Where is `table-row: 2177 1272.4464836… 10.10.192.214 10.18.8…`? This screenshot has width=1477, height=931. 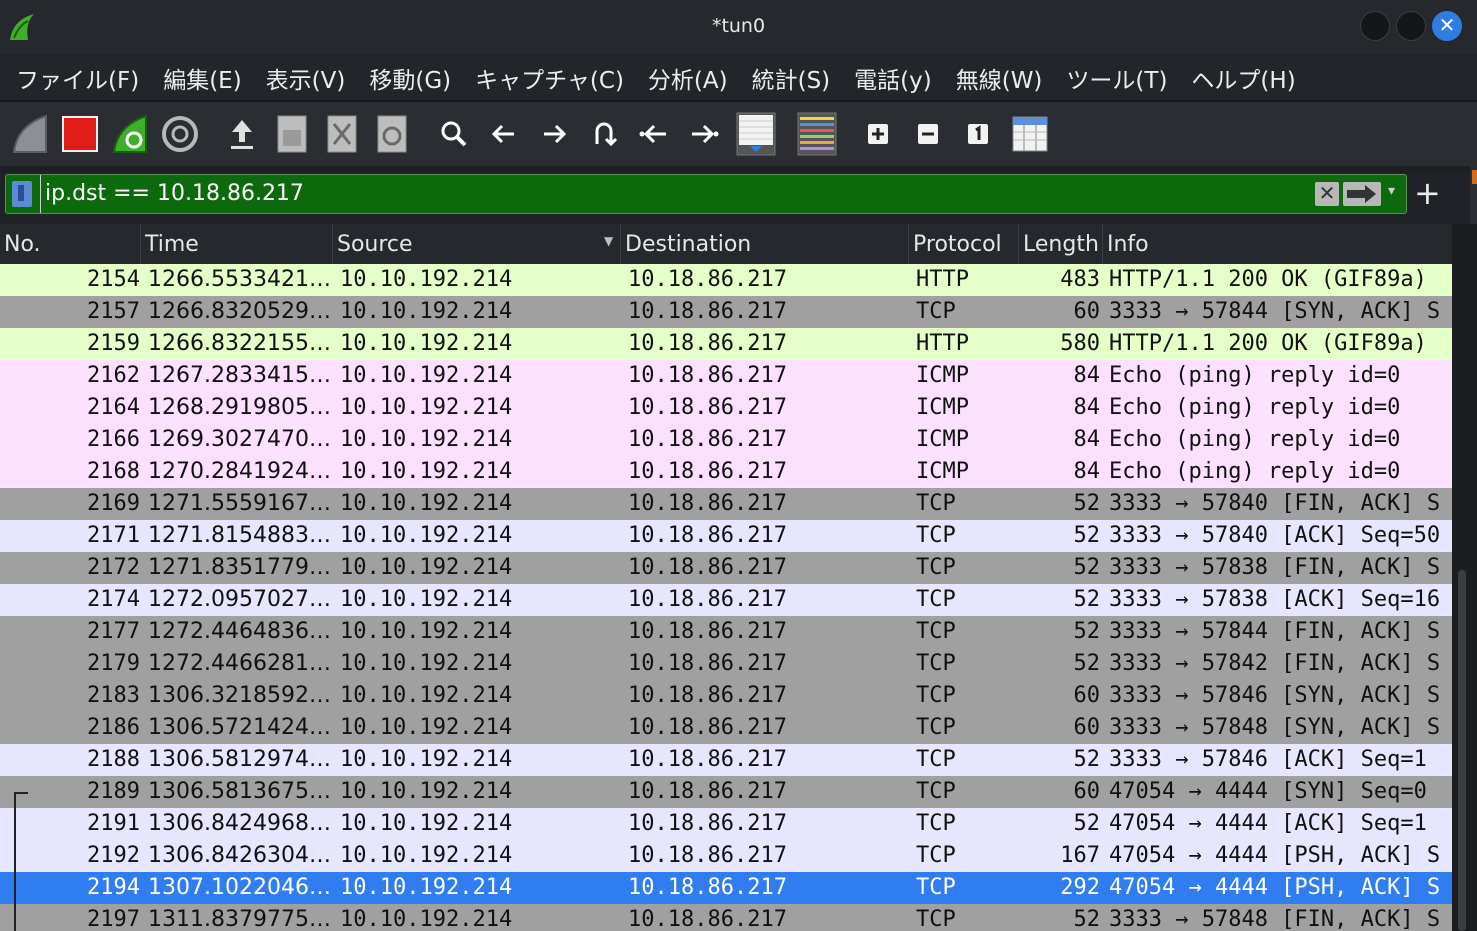 table-row: 2177 1272.4464836… 10.10.192.214 10.18.8… is located at coordinates (726, 632).